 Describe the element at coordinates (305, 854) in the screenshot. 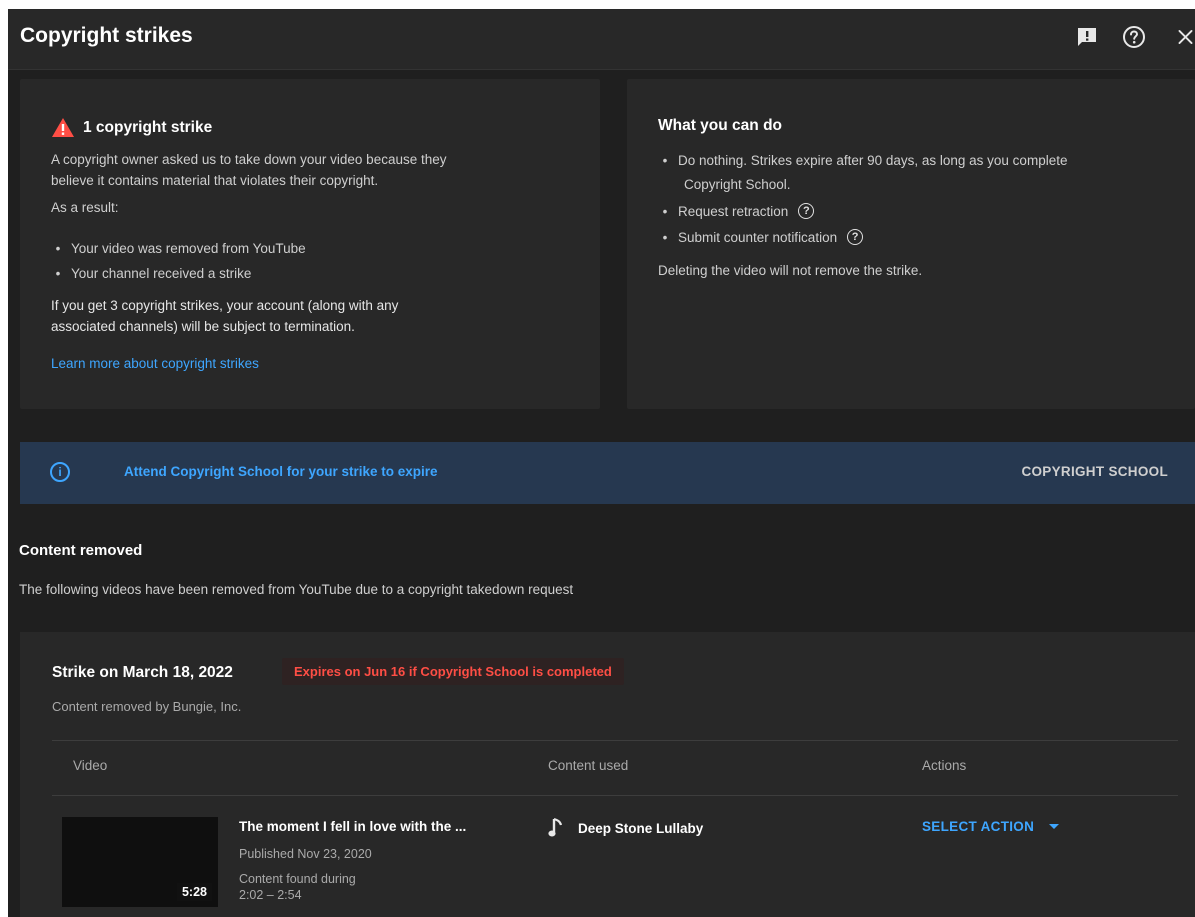

I see `video-published-date: Published Nov 23, 2020` at that location.